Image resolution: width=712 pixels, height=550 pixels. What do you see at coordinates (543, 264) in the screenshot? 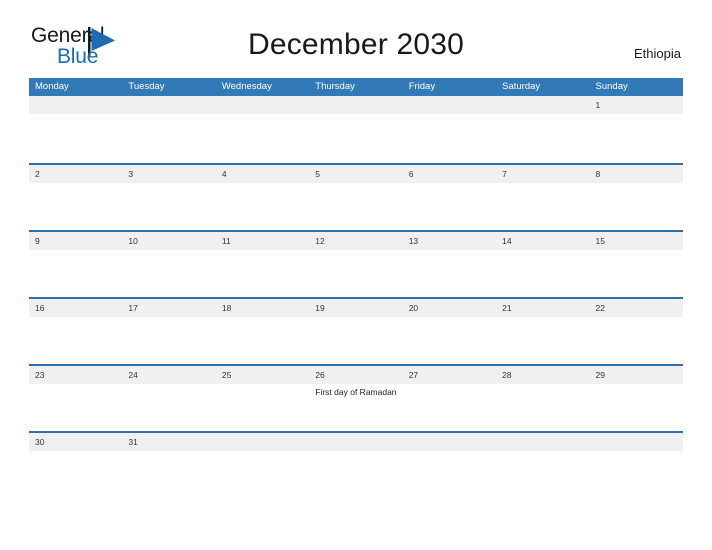
I see `calendar-day-cell: 14` at bounding box center [543, 264].